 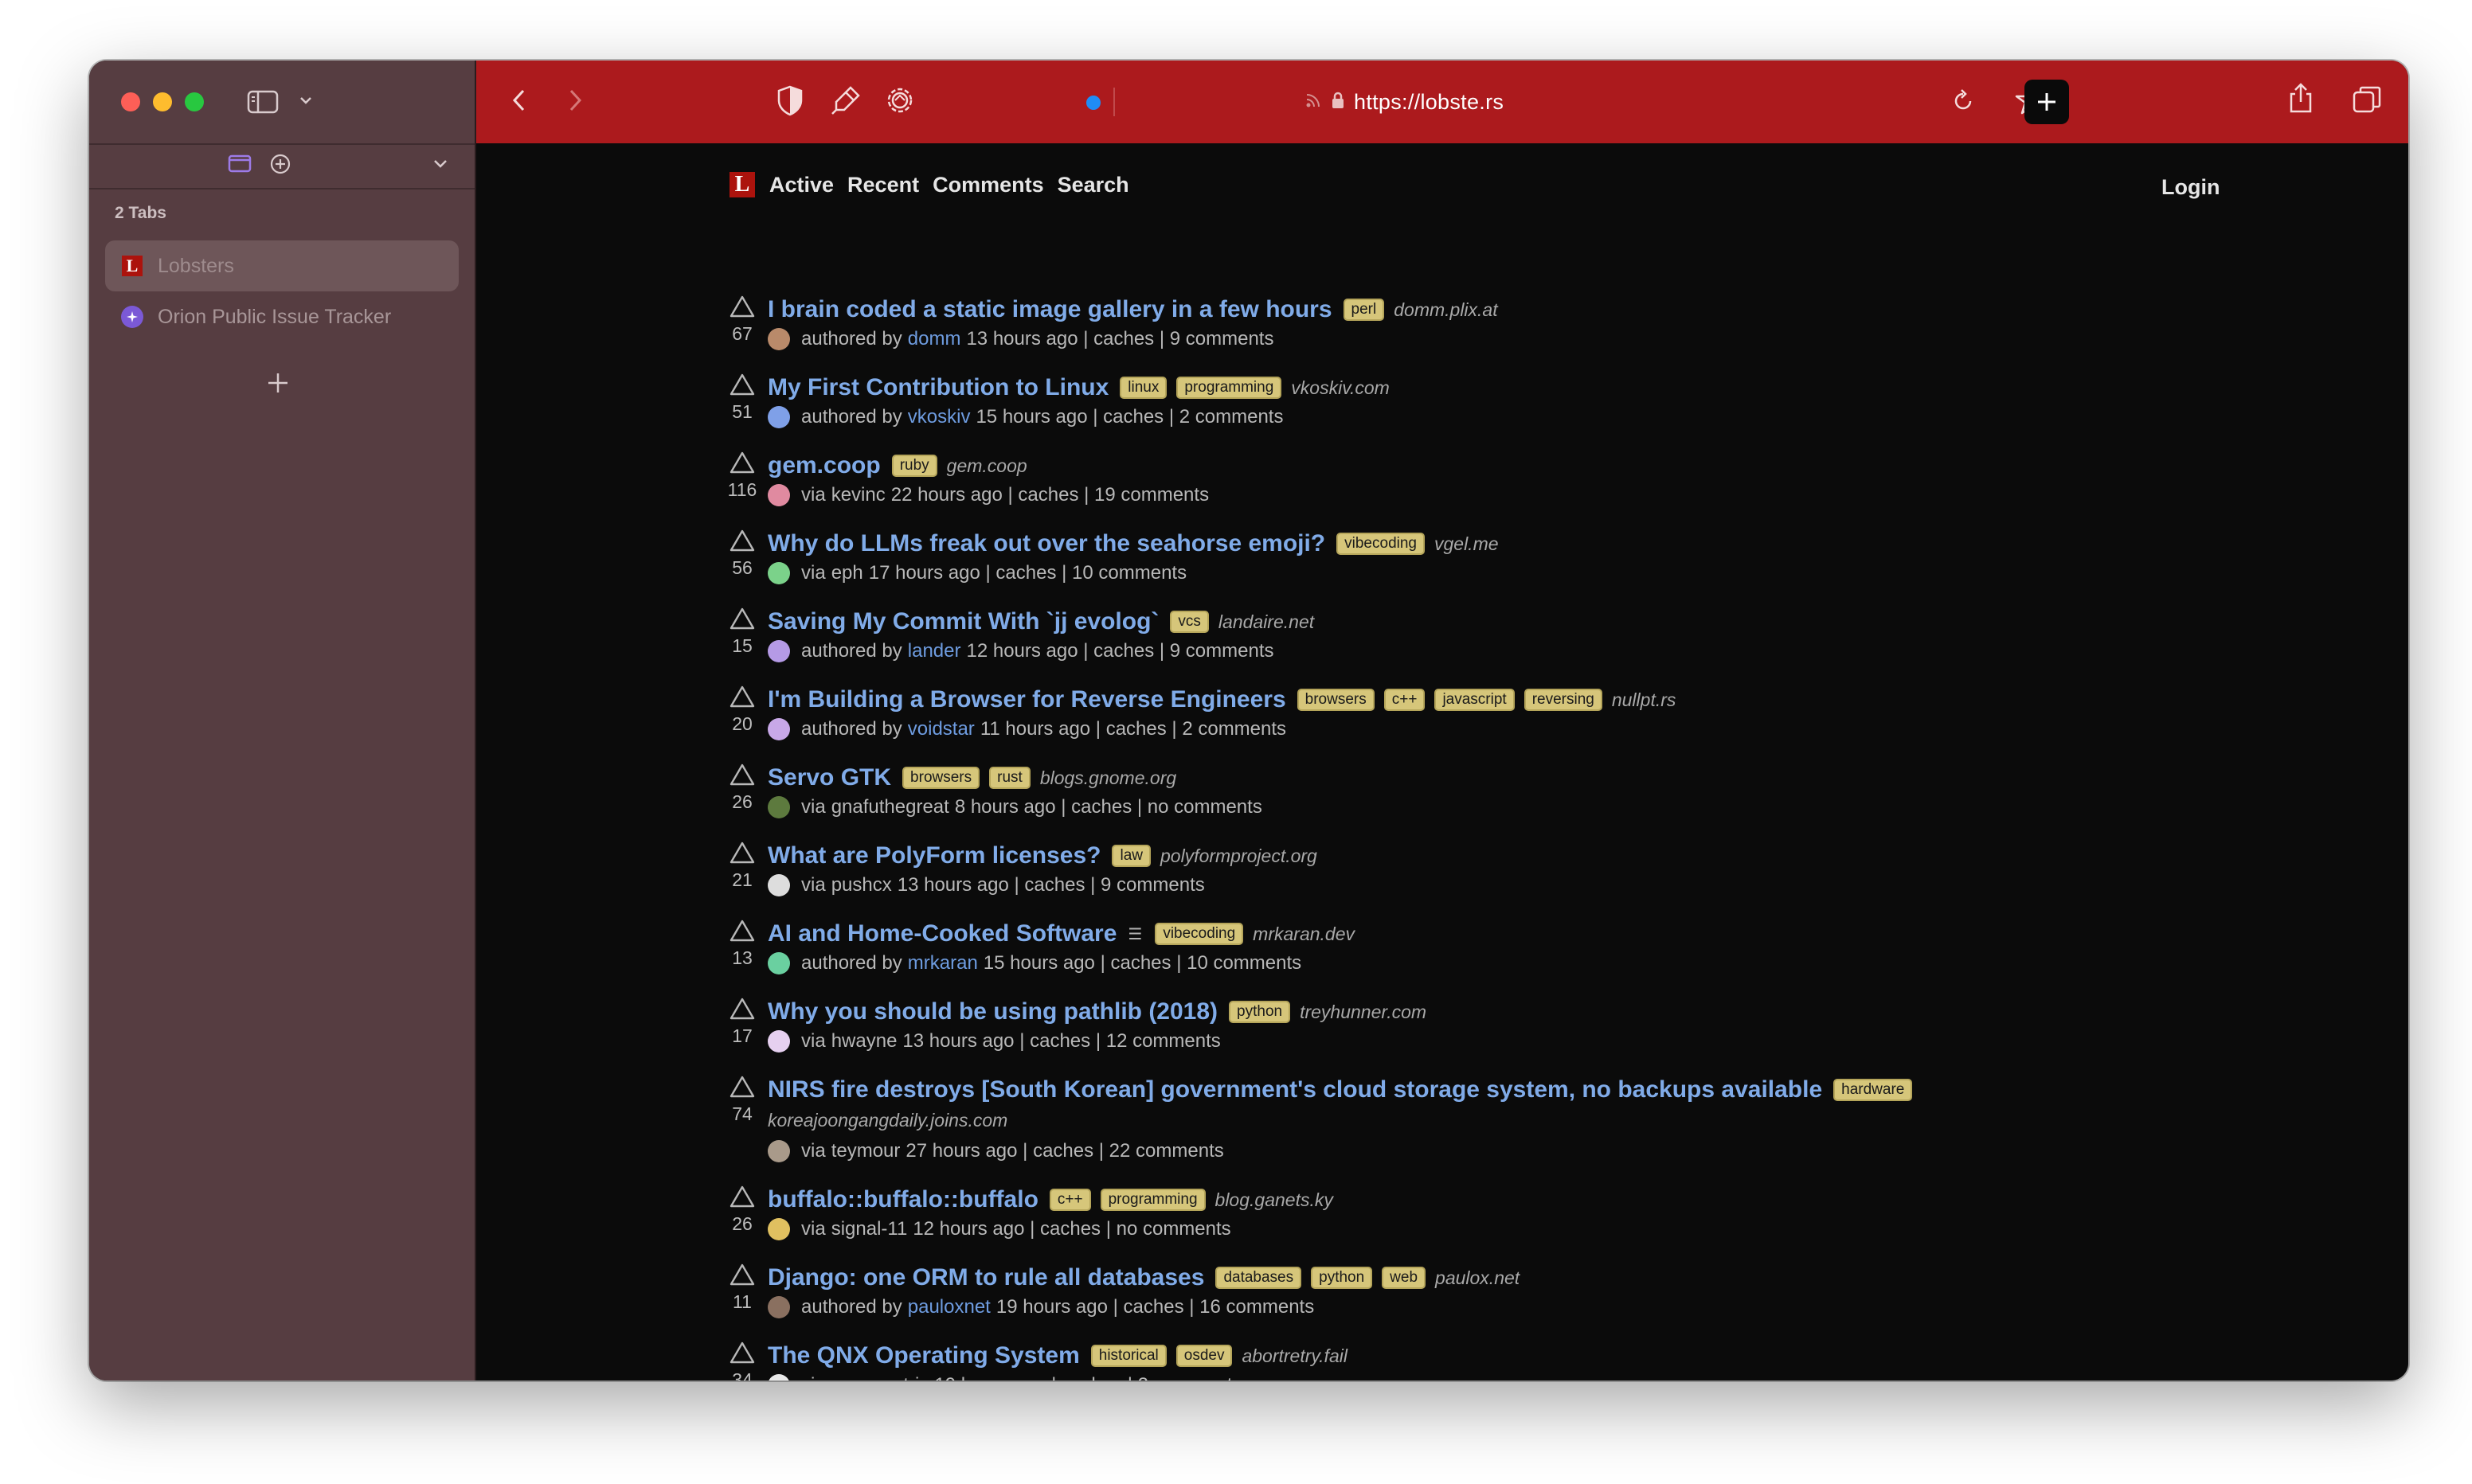 I want to click on story-title-link: Why you should be using pathlib (2018), so click(x=993, y=1011).